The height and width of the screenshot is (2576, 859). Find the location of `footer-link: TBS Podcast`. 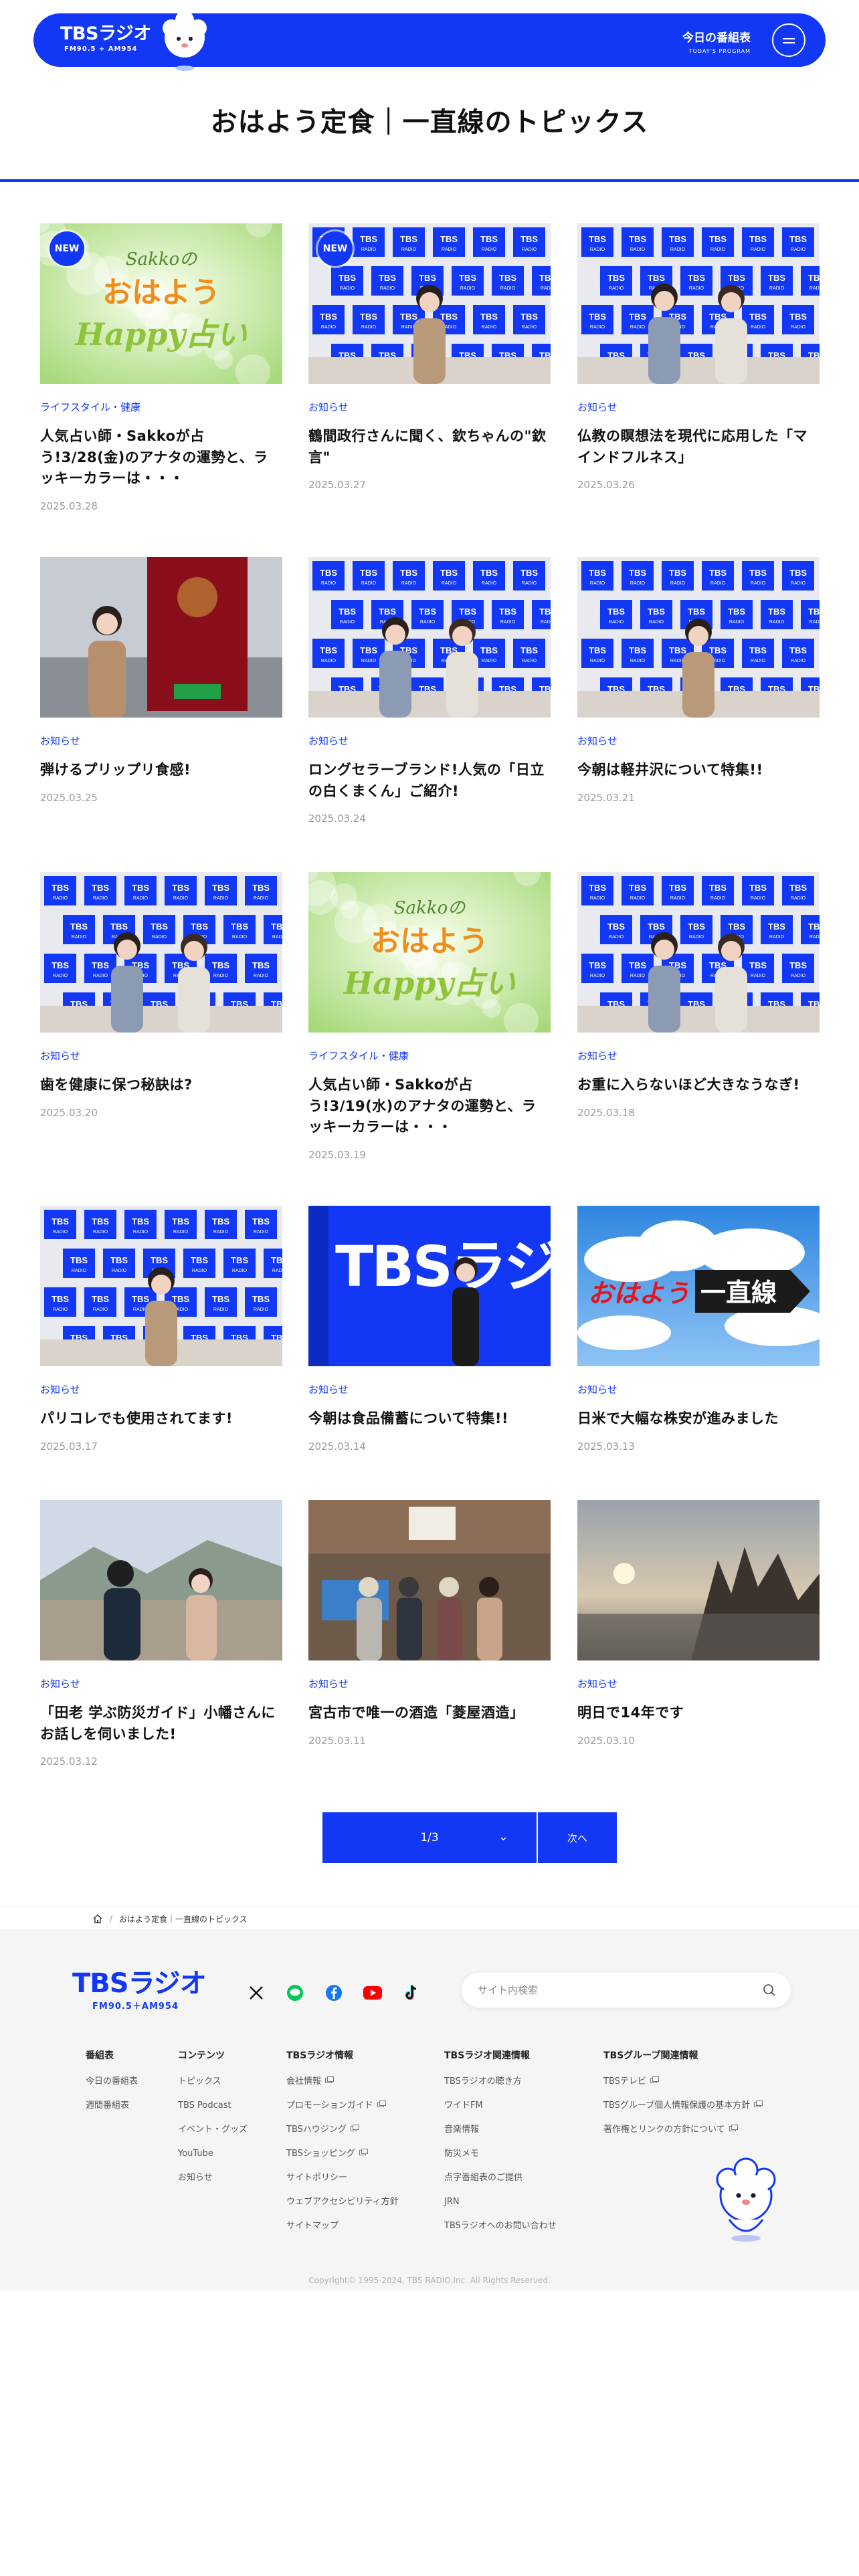

footer-link: TBS Podcast is located at coordinates (213, 2106).